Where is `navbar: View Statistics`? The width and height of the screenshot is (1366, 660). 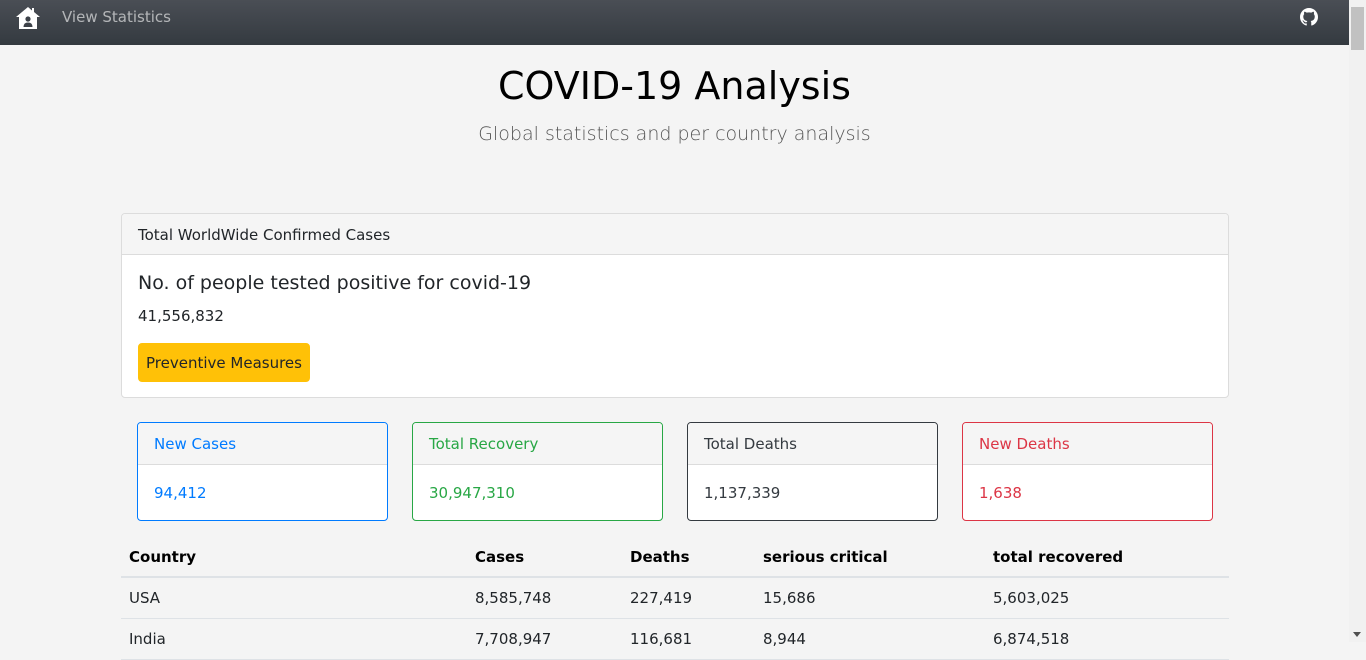
navbar: View Statistics is located at coordinates (674, 22).